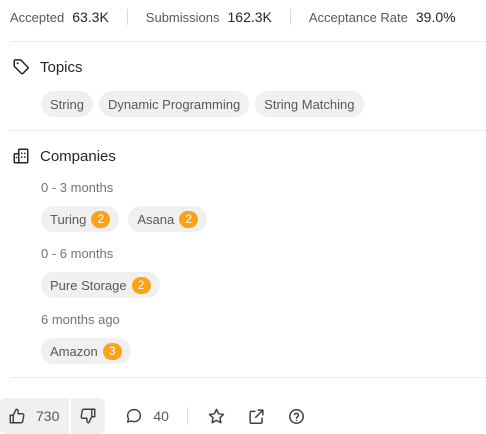 This screenshot has height=434, width=486. Describe the element at coordinates (77, 253) in the screenshot. I see `company-period-label: 0 - 6 months` at that location.